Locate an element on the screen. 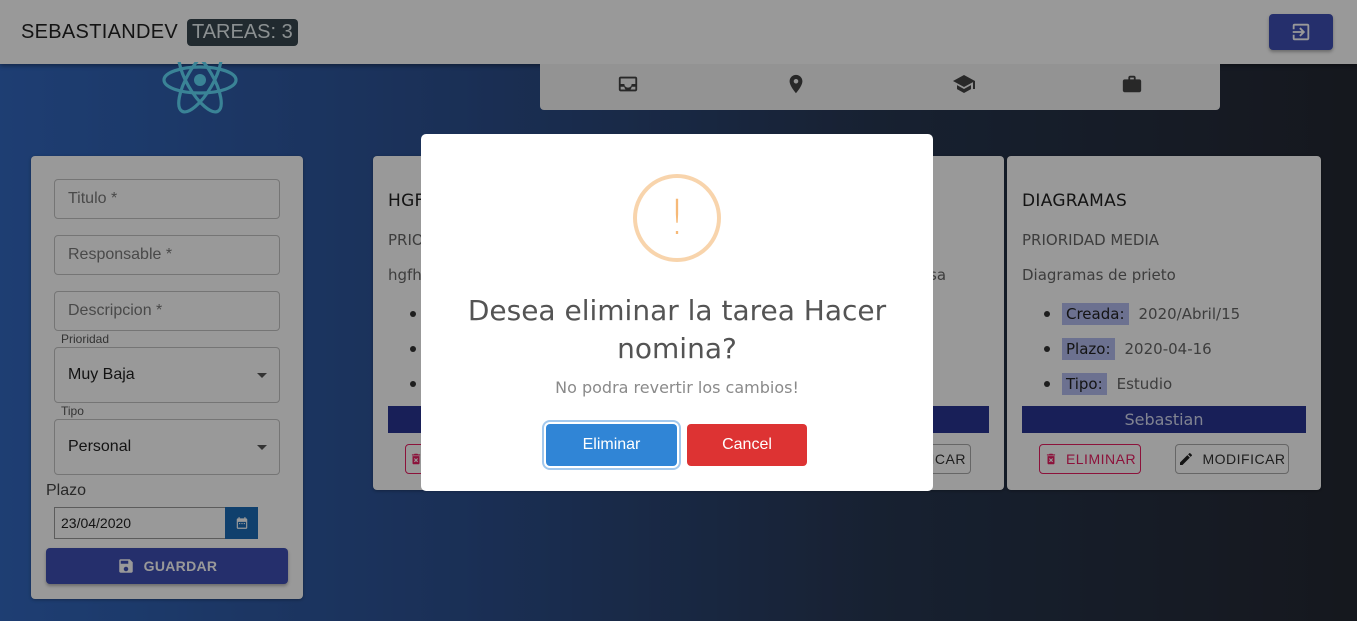  dialog-title: Desea eliminar la tarea Hacer nomina? is located at coordinates (677, 329).